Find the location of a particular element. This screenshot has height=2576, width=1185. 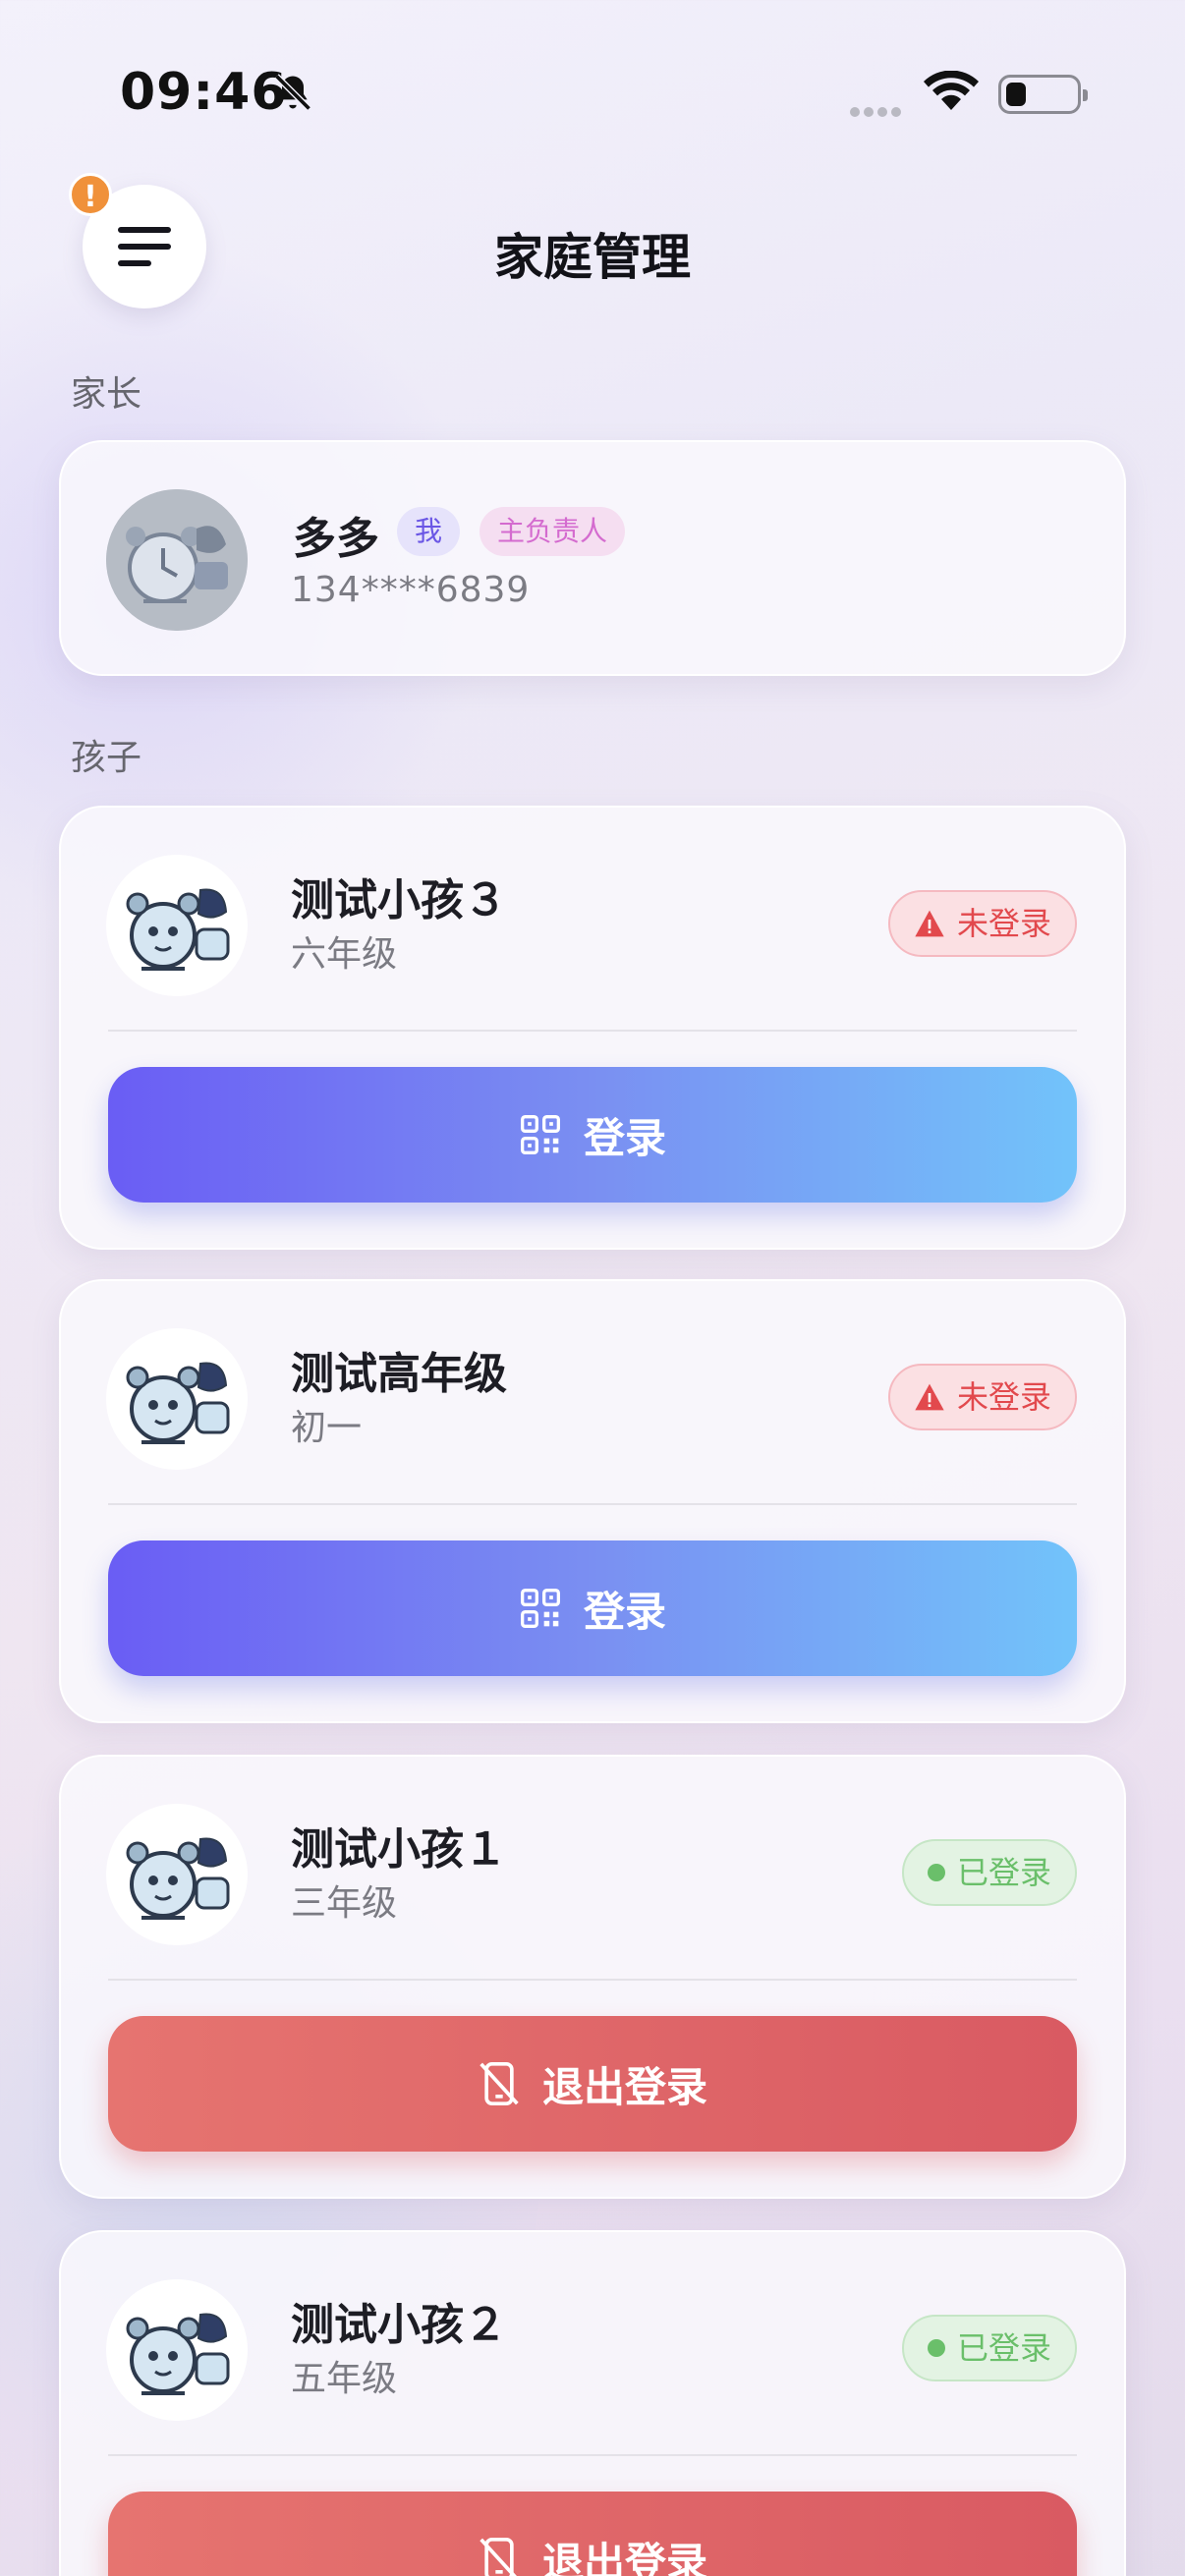

bell-muted-icon is located at coordinates (292, 92).